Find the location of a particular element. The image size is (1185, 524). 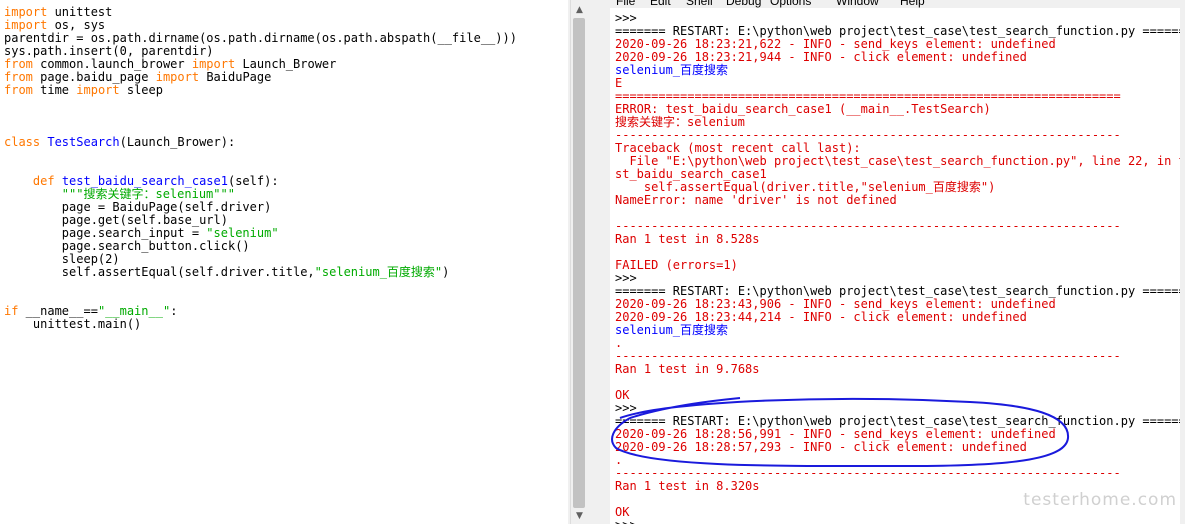

editor-token: Launch_Brower is located at coordinates (286, 64).